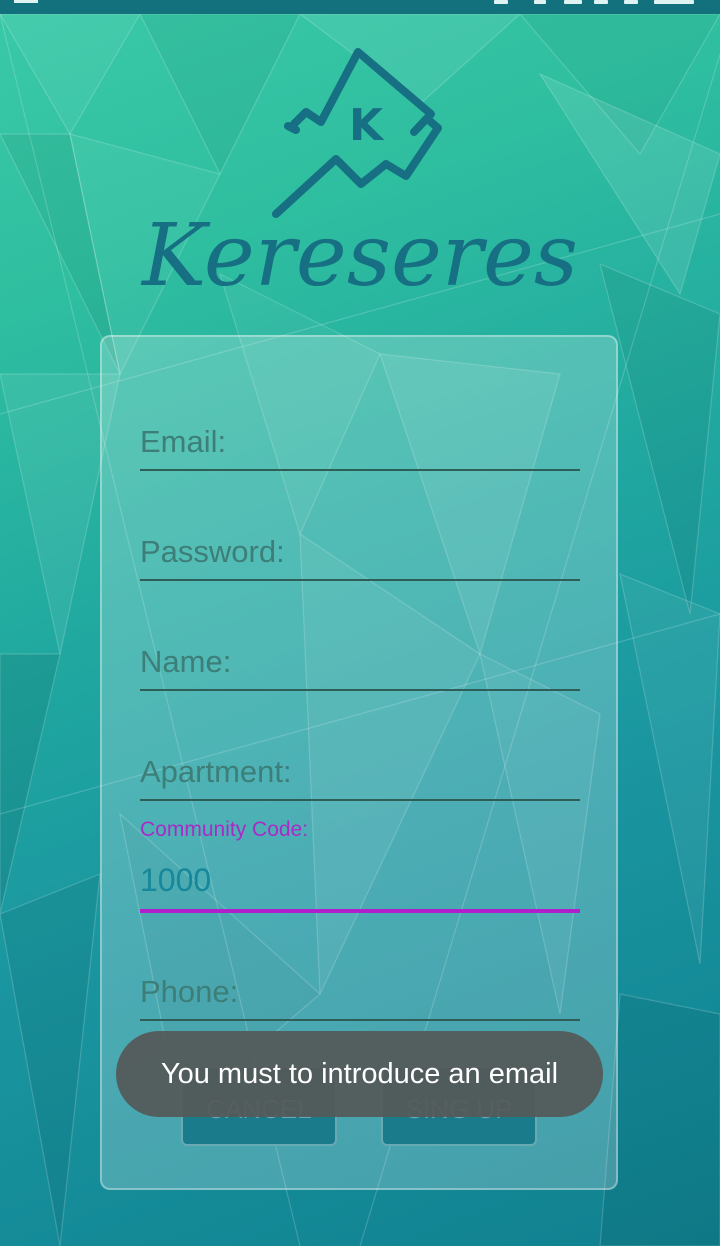 The image size is (720, 1246). Describe the element at coordinates (186, 661) in the screenshot. I see `name-placeholder: Name:` at that location.